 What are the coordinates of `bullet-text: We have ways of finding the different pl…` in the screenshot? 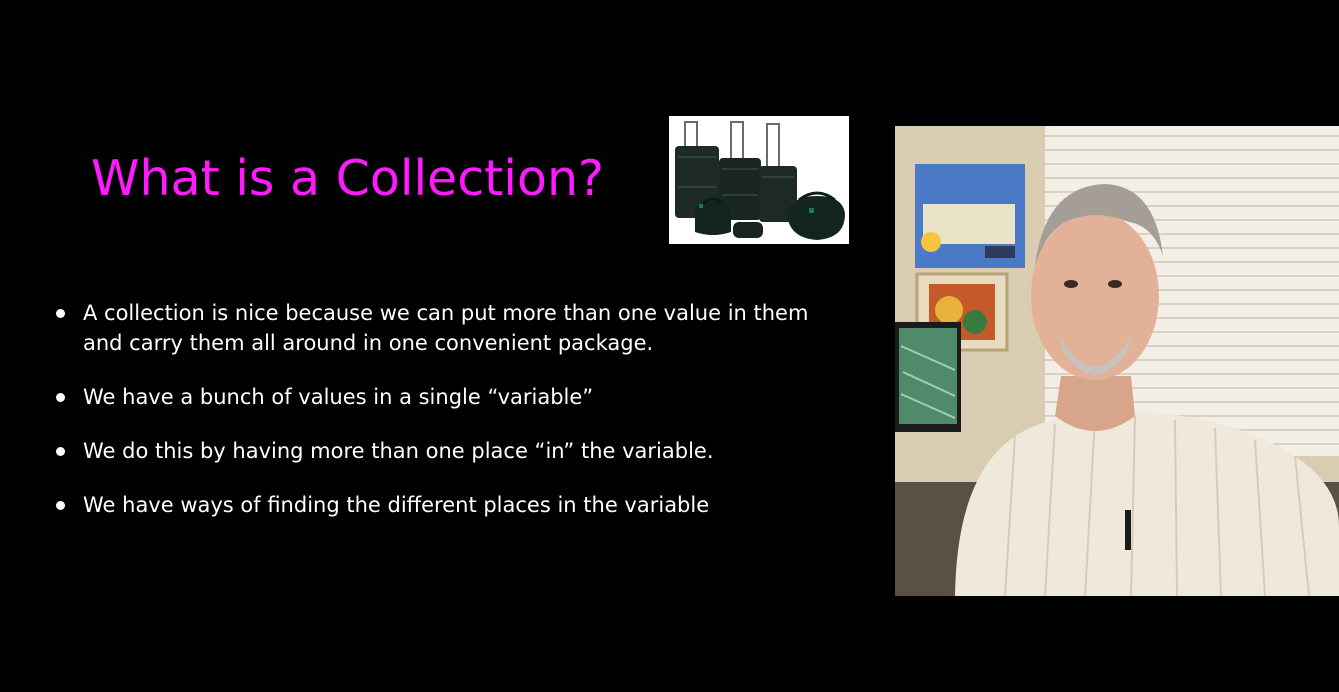 It's located at (396, 505).